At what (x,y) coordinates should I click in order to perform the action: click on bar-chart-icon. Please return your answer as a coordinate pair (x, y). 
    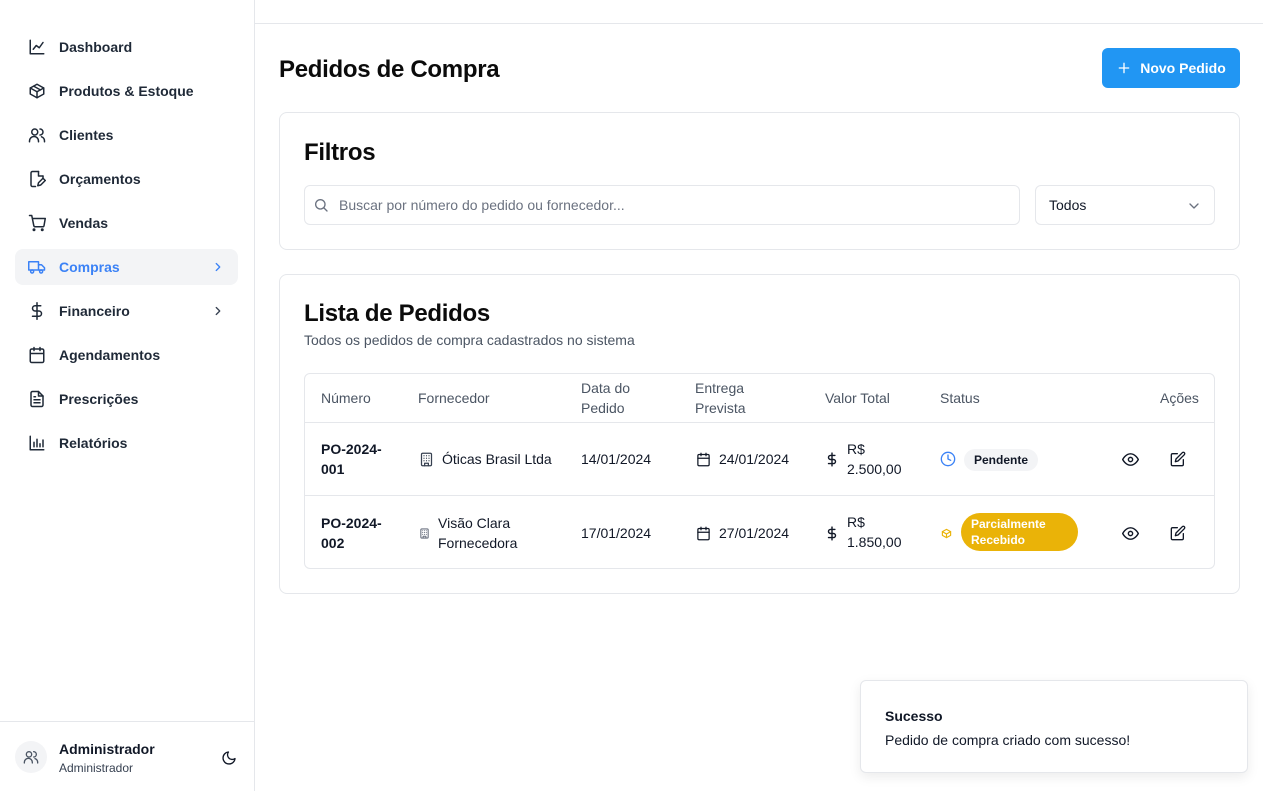
    Looking at the image, I should click on (37, 443).